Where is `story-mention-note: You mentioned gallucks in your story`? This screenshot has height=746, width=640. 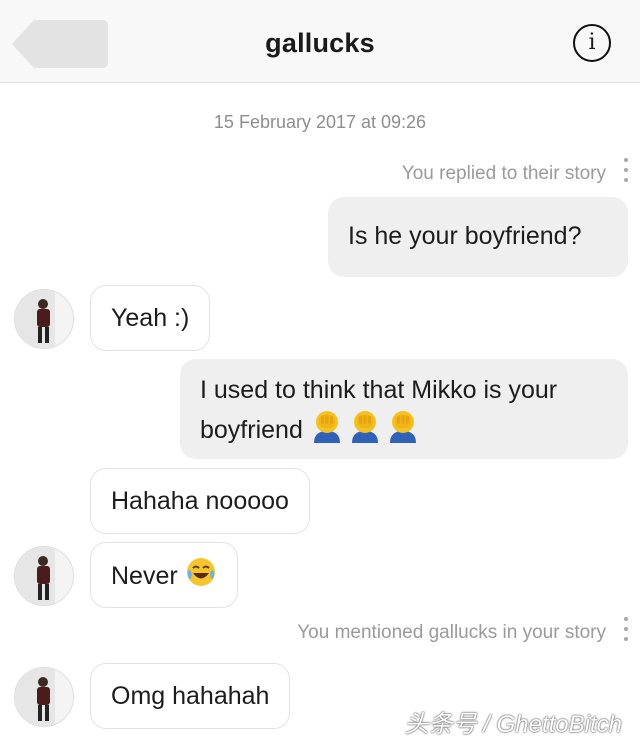
story-mention-note: You mentioned gallucks in your story is located at coordinates (451, 632).